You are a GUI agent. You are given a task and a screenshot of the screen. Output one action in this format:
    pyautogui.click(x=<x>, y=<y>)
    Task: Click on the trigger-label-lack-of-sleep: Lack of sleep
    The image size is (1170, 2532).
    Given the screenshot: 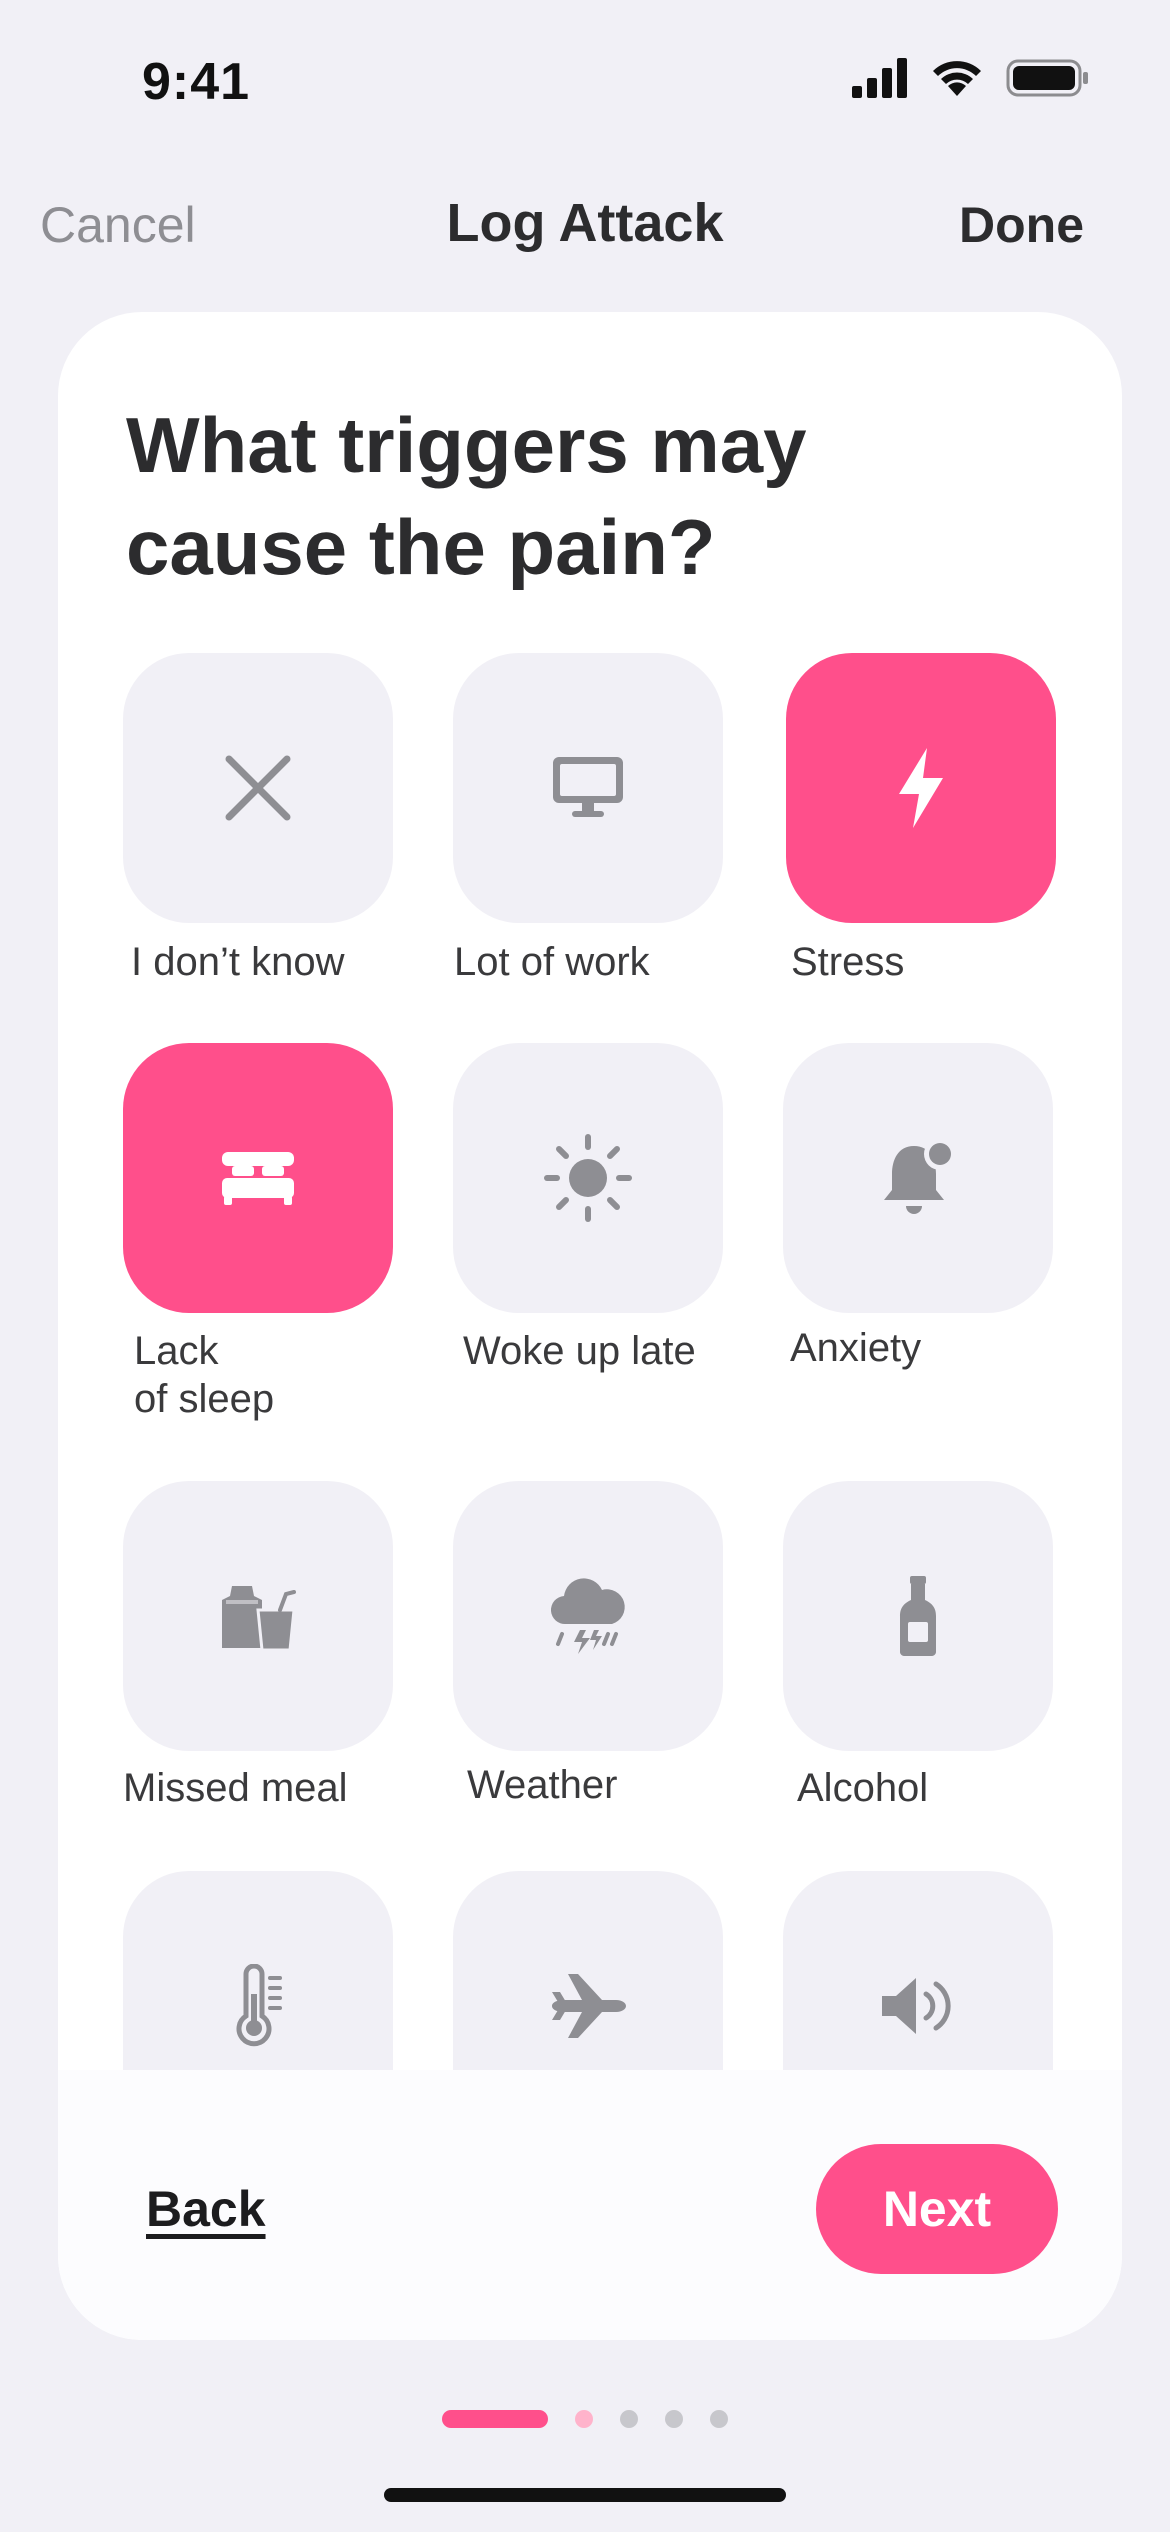 What is the action you would take?
    pyautogui.click(x=204, y=1375)
    